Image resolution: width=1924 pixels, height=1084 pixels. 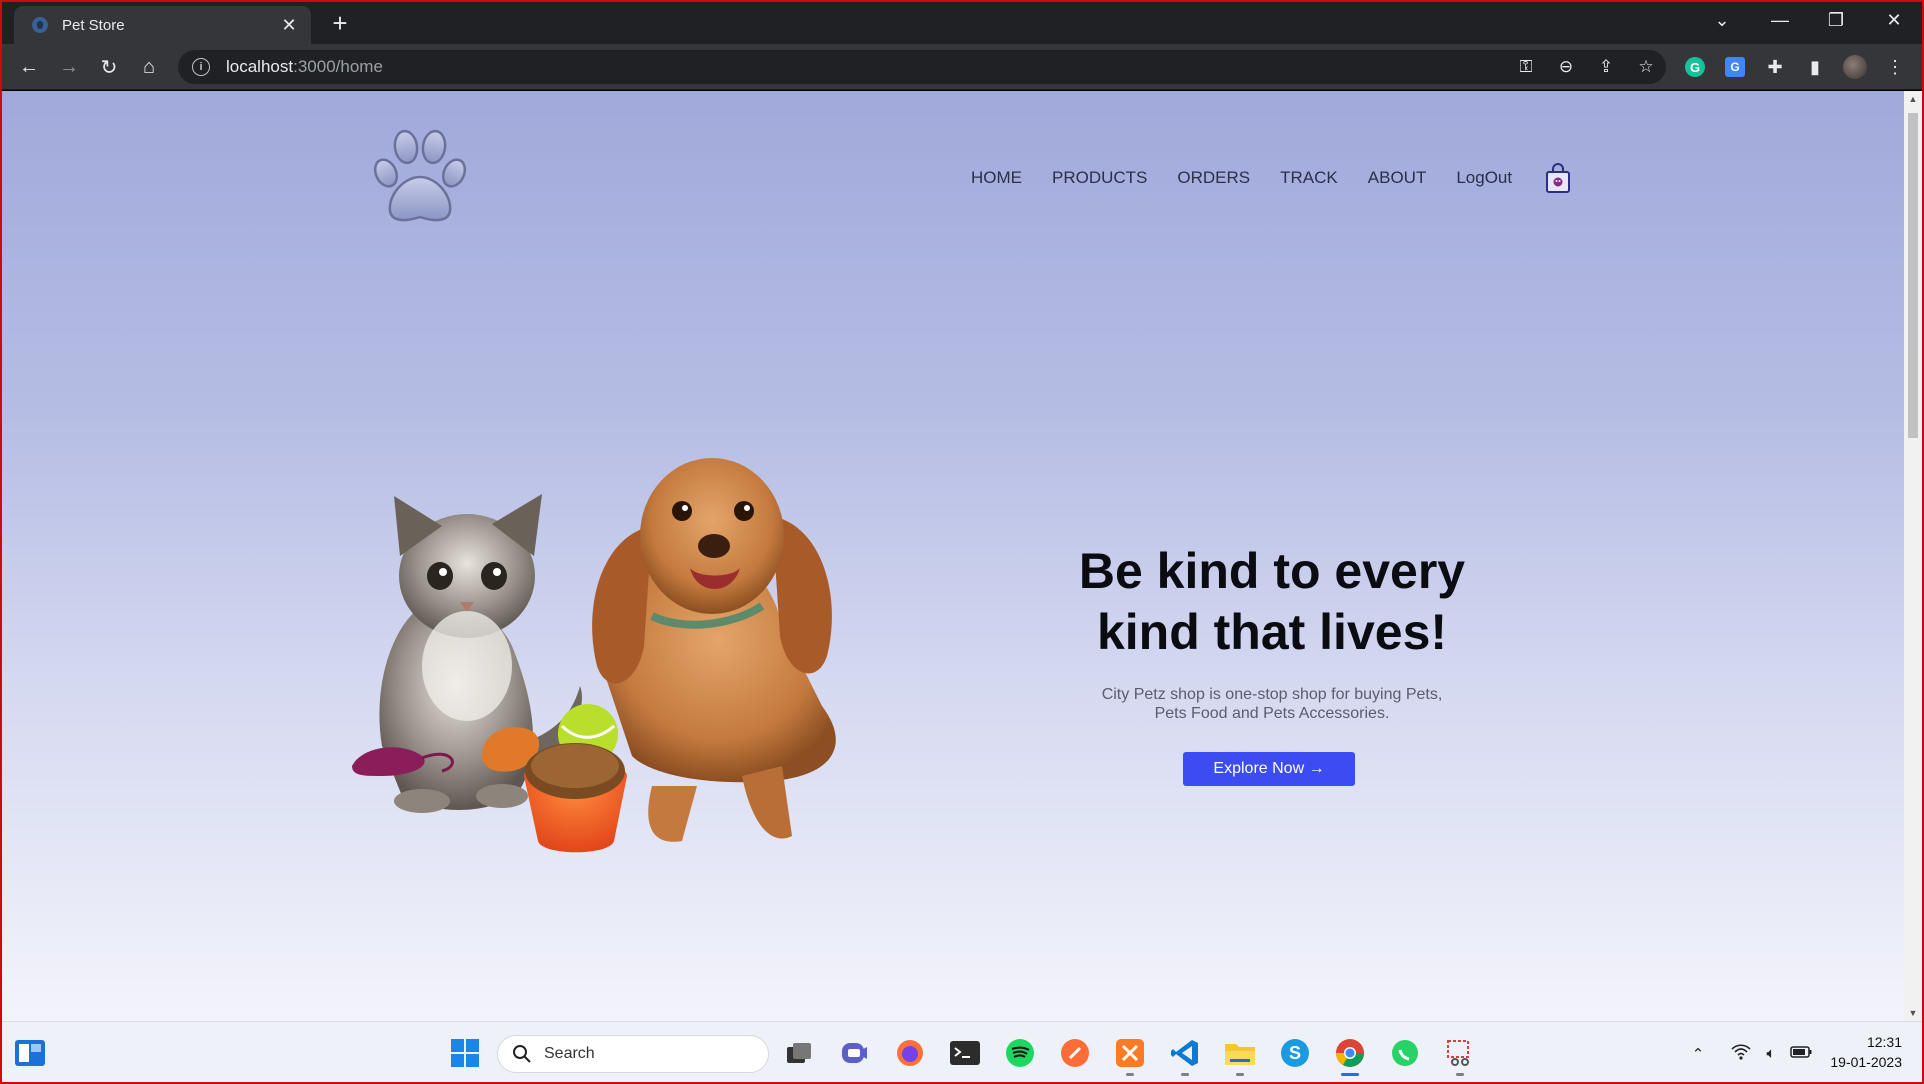 What do you see at coordinates (1350, 1074) in the screenshot?
I see `active-indicator` at bounding box center [1350, 1074].